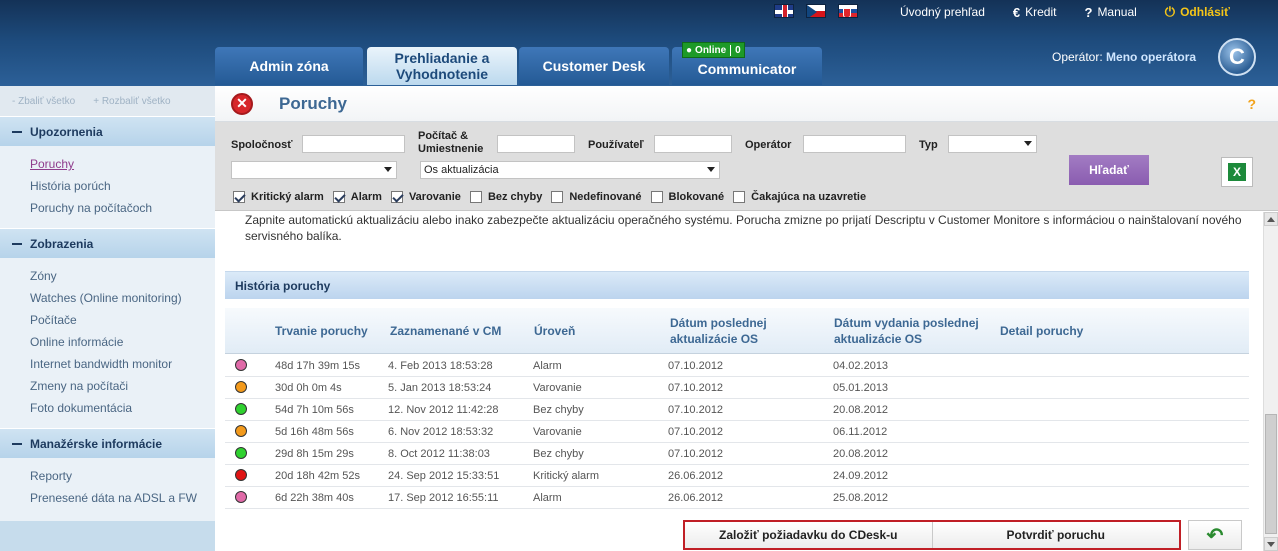 Image resolution: width=1278 pixels, height=551 pixels. Describe the element at coordinates (451, 142) in the screenshot. I see `computer-location-label: Počítač & Umiestnenie` at that location.